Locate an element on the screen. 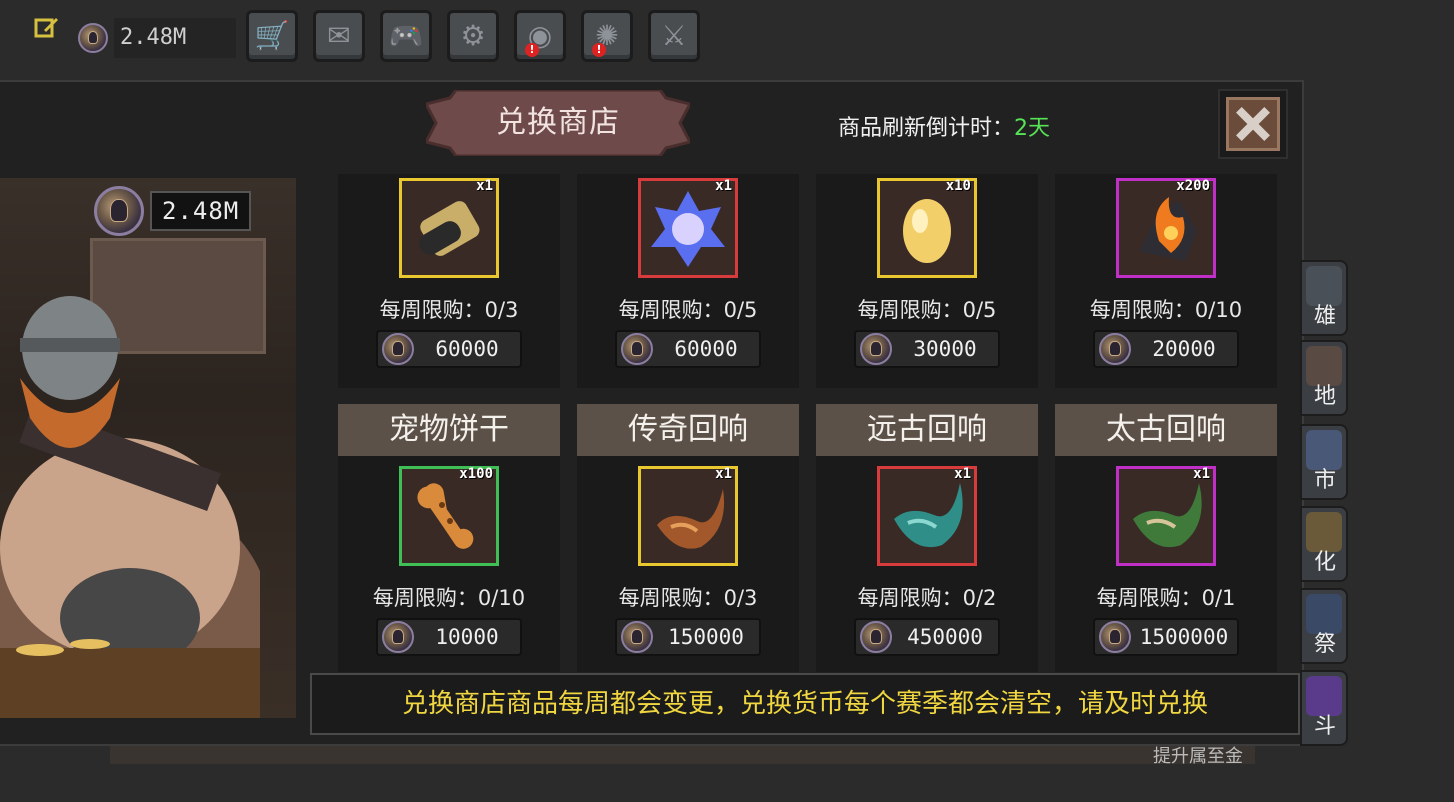 The height and width of the screenshot is (802, 1454). close-button is located at coordinates (1253, 124).